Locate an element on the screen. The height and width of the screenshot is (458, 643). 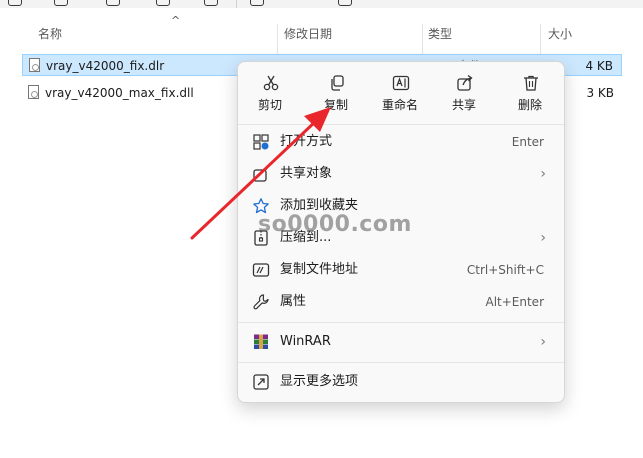
cut-button: 剪切 is located at coordinates (270, 95).